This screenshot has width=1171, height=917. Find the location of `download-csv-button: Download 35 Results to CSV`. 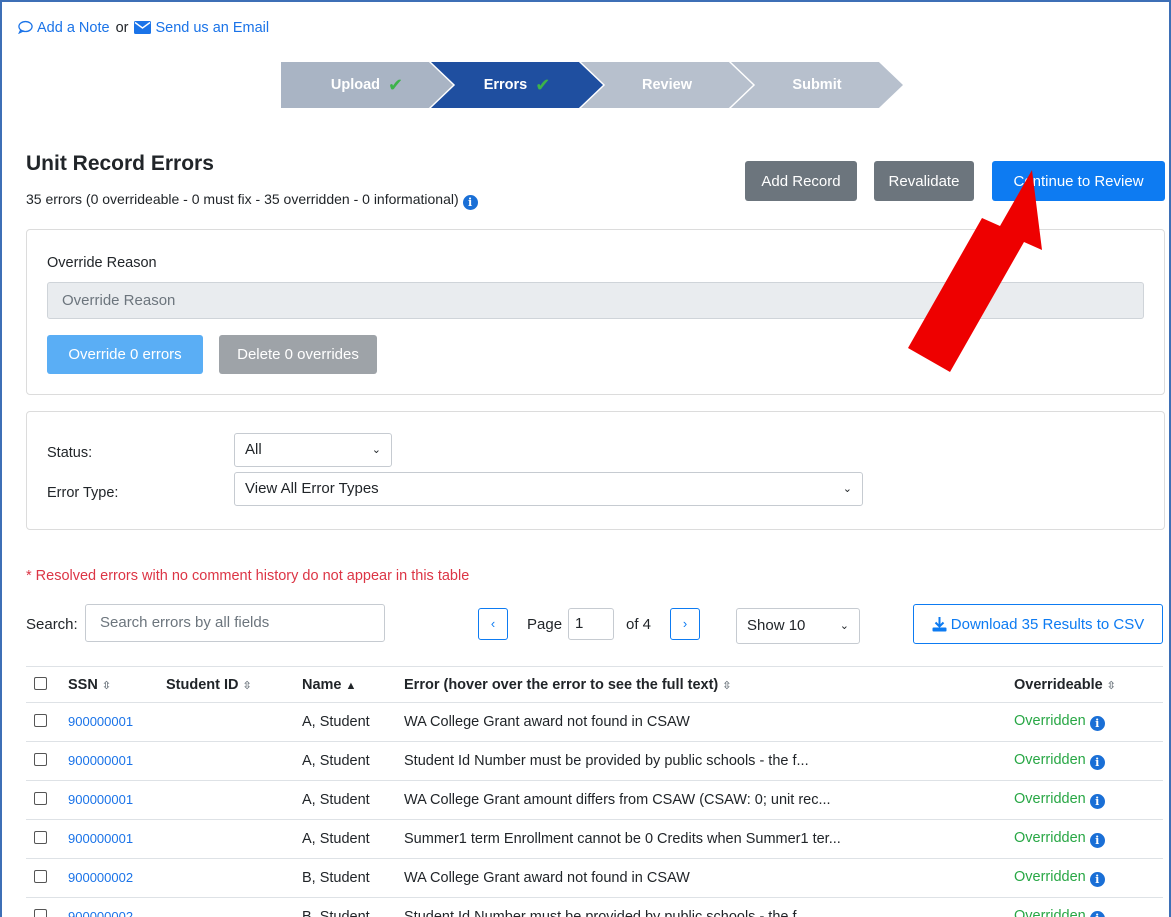

download-csv-button: Download 35 Results to CSV is located at coordinates (1038, 624).